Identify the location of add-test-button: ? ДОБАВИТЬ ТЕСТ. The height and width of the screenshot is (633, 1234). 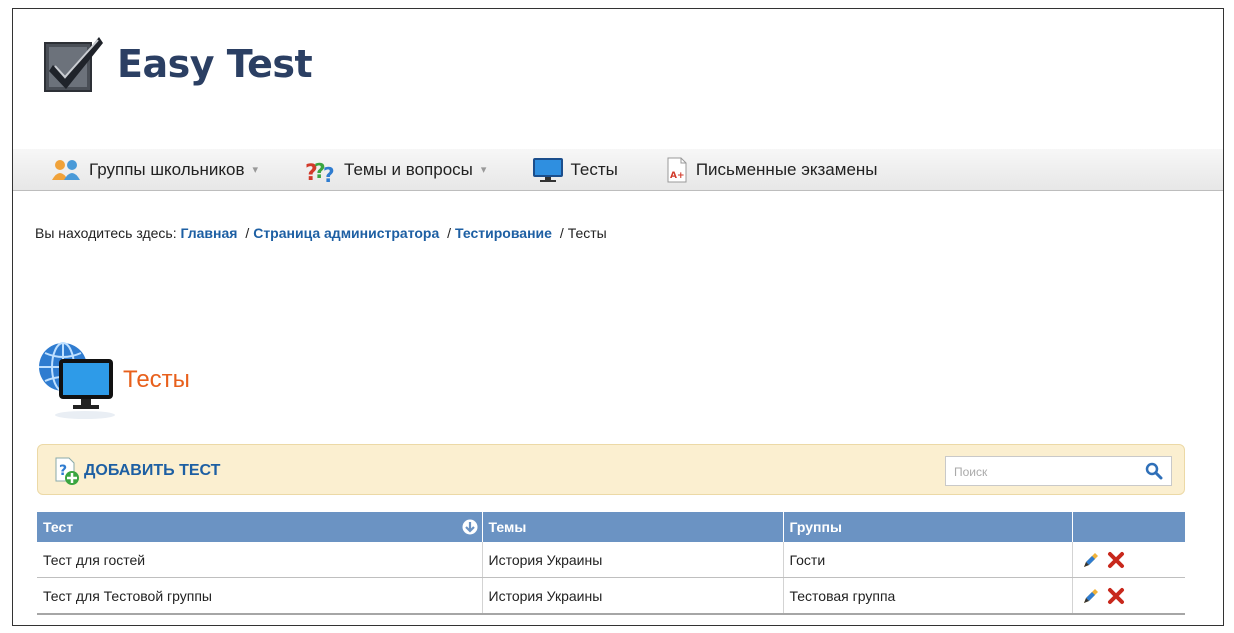
(137, 471).